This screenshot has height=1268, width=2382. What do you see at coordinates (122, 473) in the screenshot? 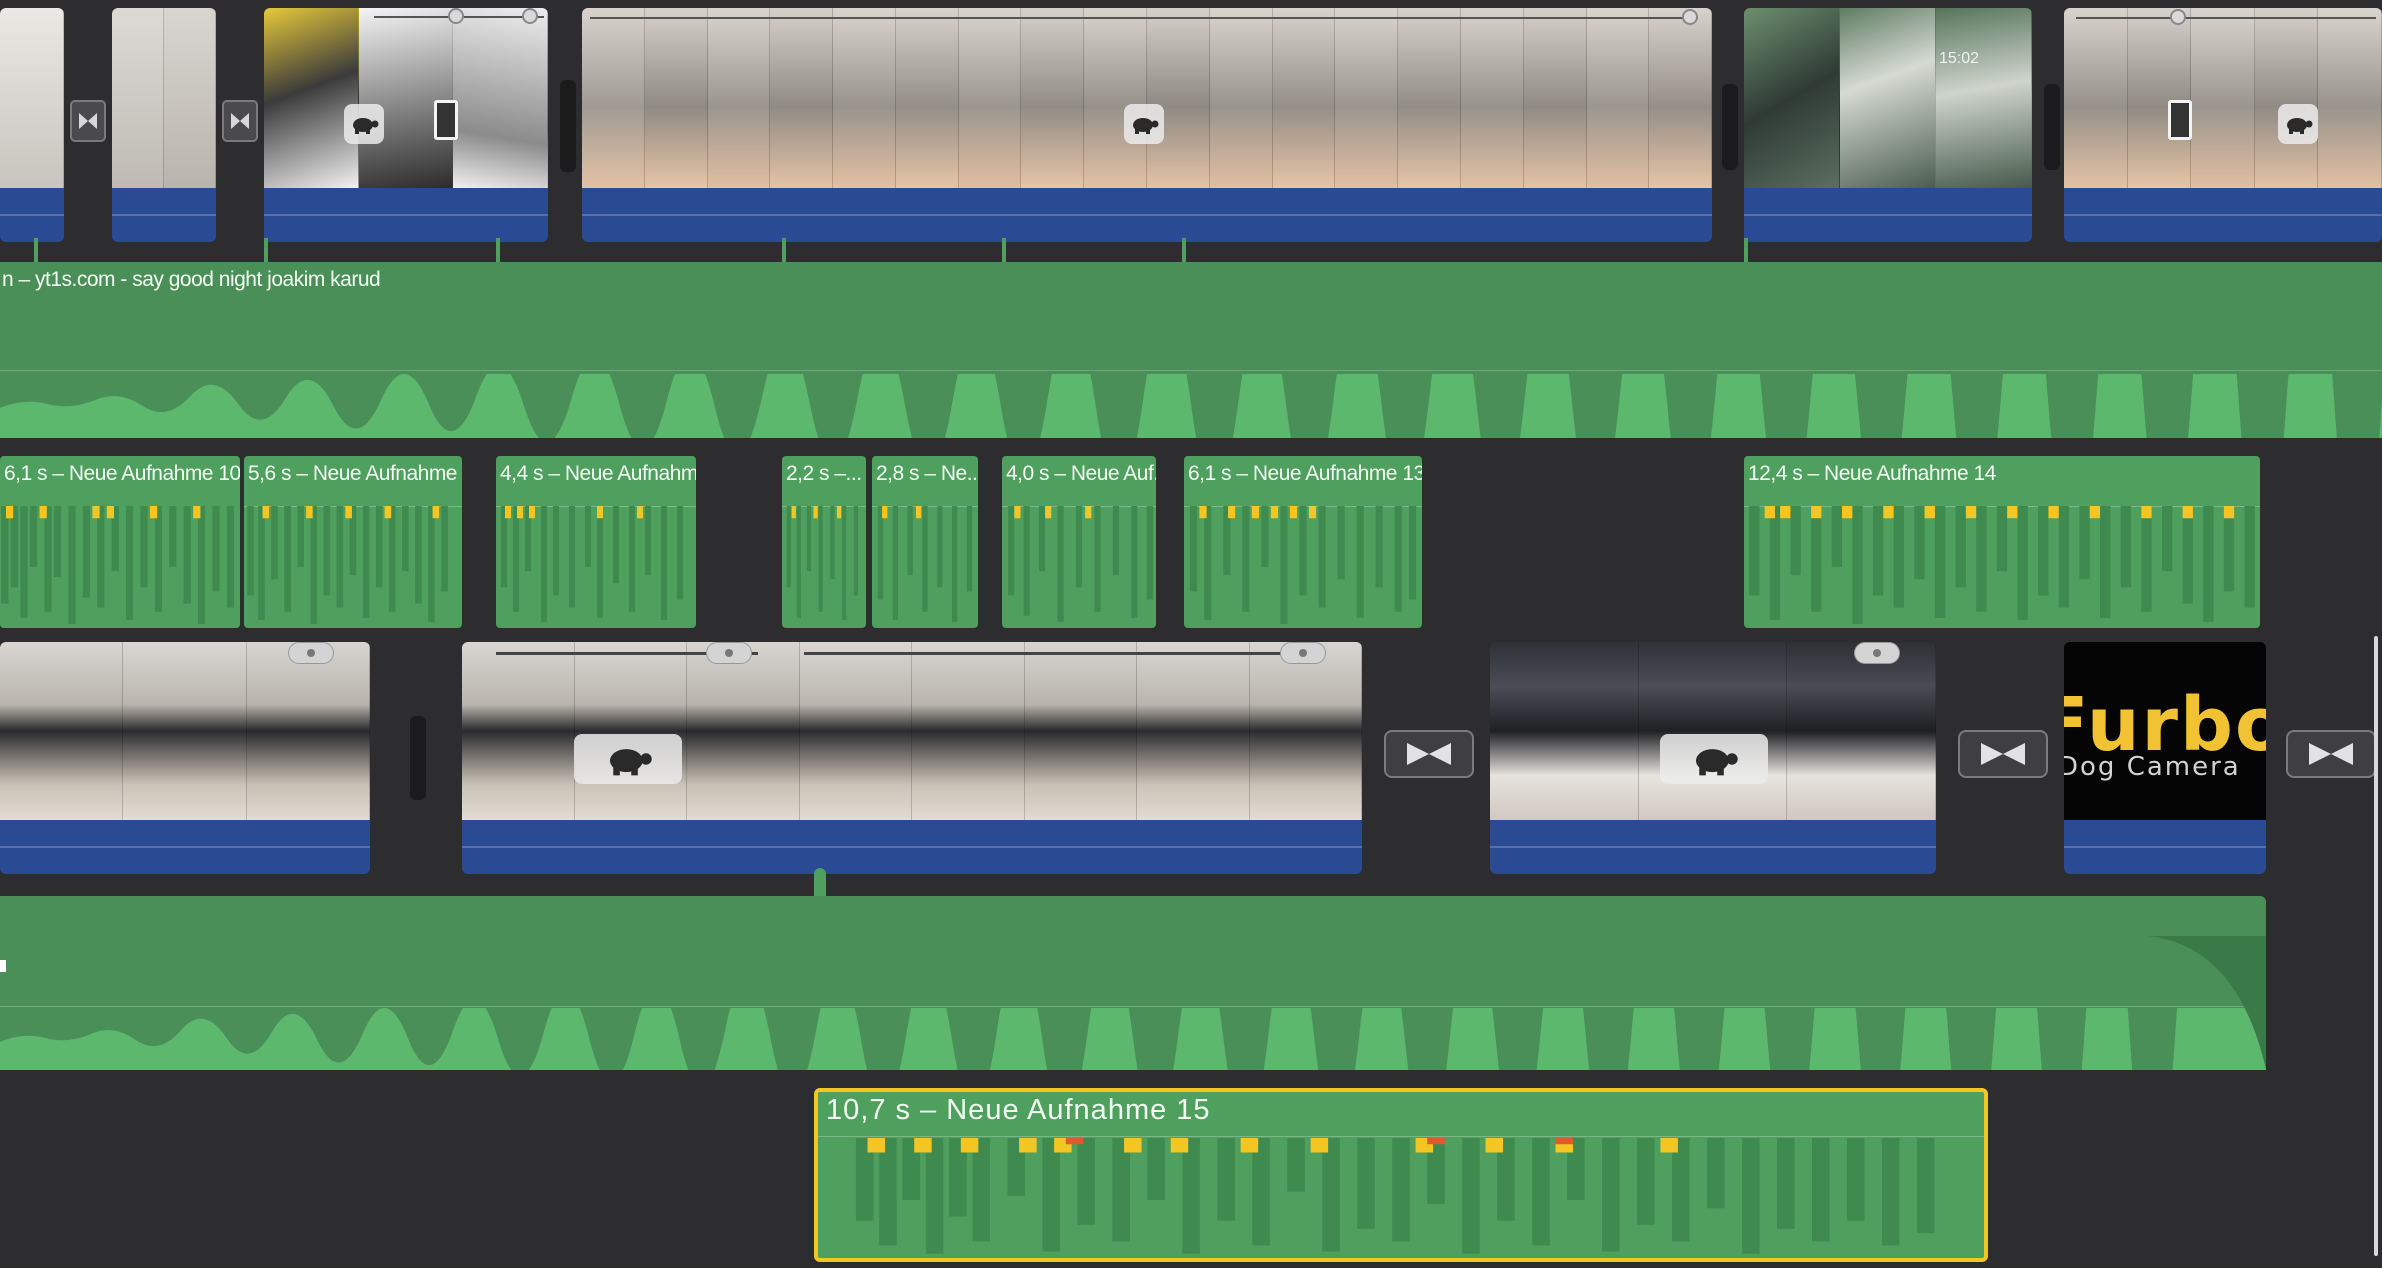
I see `voice-clip-label: 6,1 s – Neue Aufnahme 10` at bounding box center [122, 473].